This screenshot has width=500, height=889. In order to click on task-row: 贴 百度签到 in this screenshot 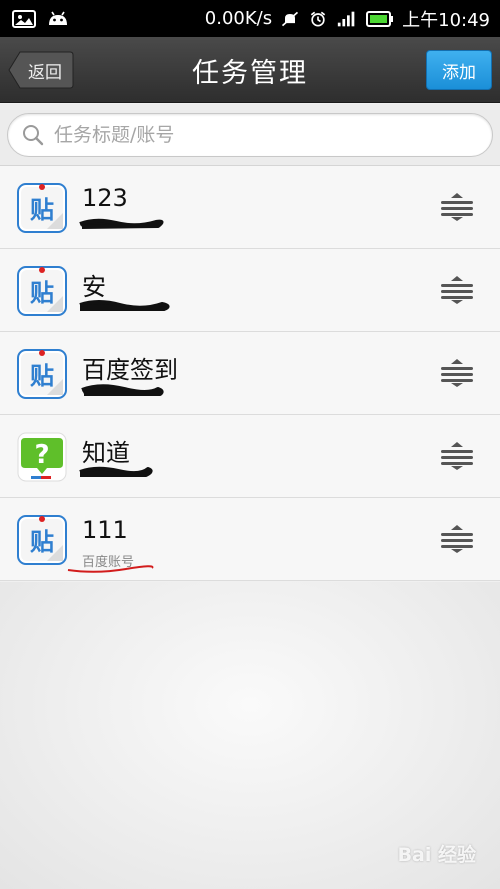, I will do `click(250, 373)`.